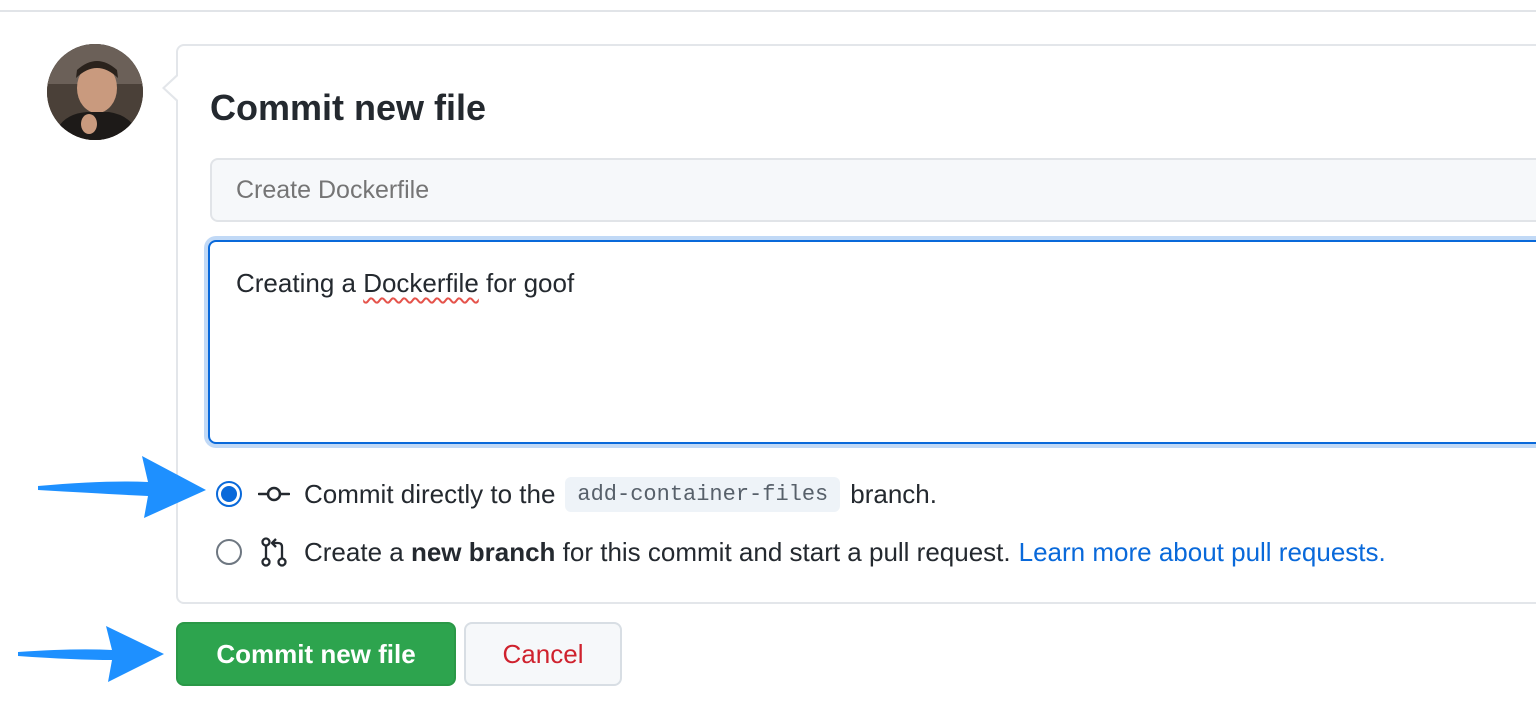 The image size is (1536, 710). What do you see at coordinates (95, 92) in the screenshot?
I see `avatar` at bounding box center [95, 92].